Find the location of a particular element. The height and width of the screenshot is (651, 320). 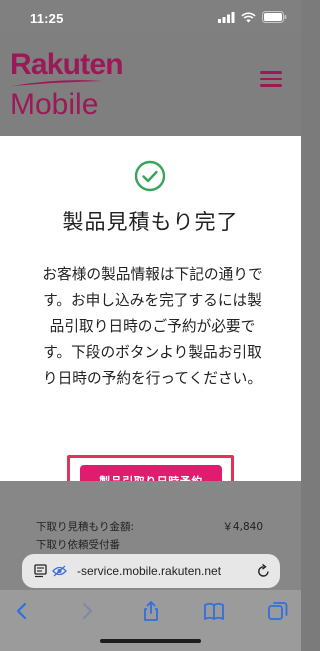

message-line: す。お申し込みを完了するには製 is located at coordinates (152, 300).